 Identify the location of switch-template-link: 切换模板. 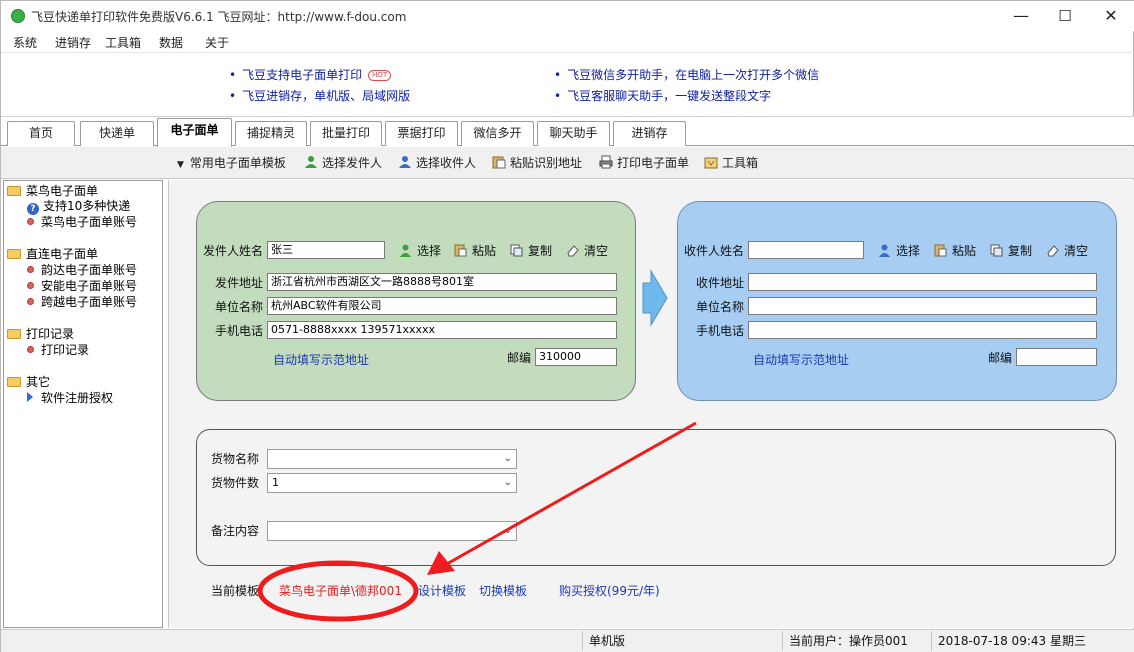
(503, 591).